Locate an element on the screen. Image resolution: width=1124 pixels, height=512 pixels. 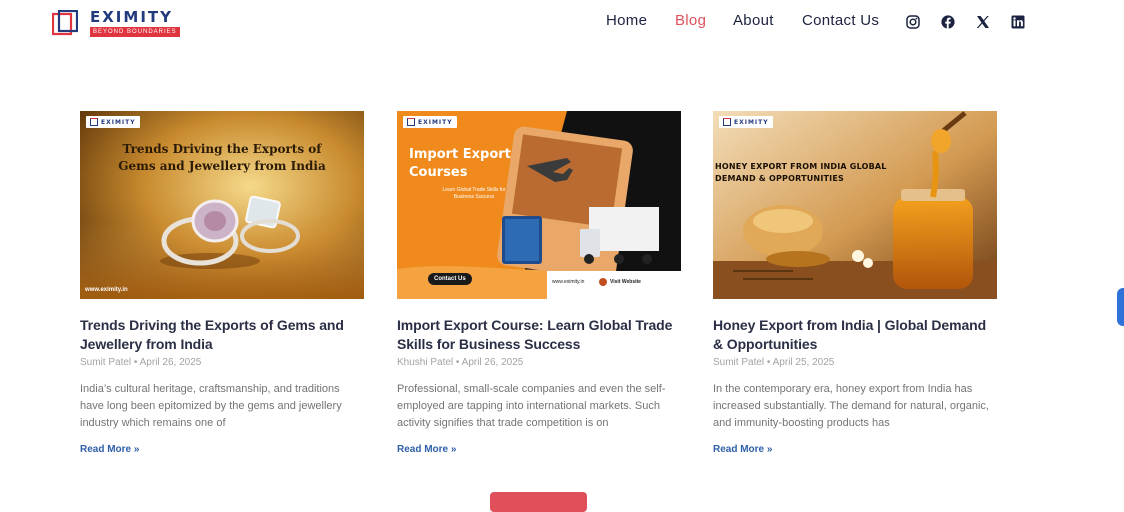
linkedin-icon is located at coordinates (1018, 22).